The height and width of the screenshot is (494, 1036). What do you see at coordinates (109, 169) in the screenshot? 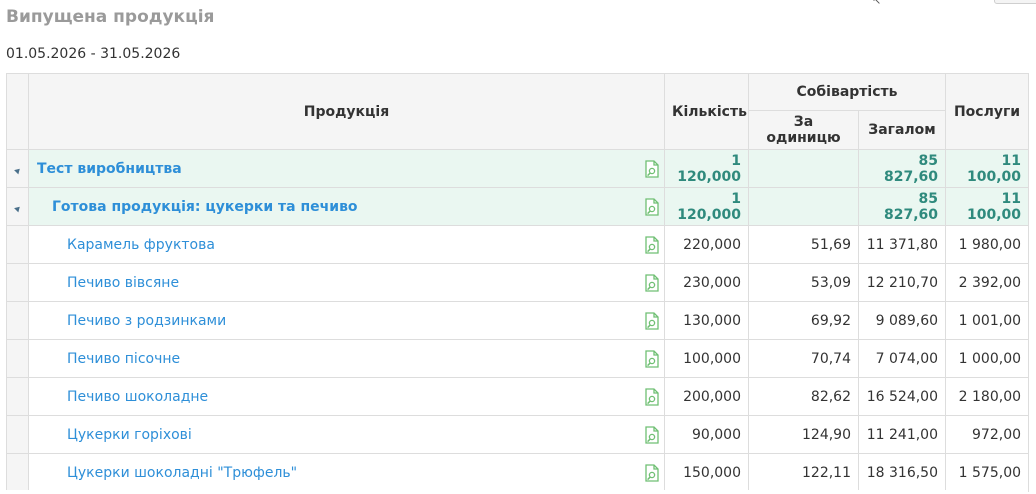
I see `product-link: Тест виробництва` at bounding box center [109, 169].